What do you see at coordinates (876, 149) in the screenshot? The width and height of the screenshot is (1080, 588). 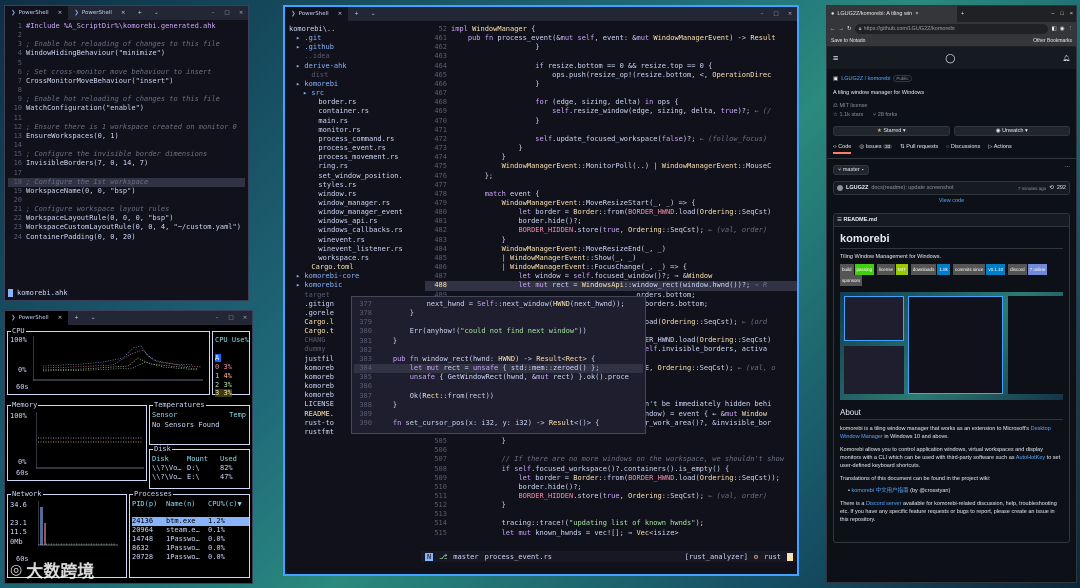 I see `nav-issues: ◎ Issues 33` at bounding box center [876, 149].